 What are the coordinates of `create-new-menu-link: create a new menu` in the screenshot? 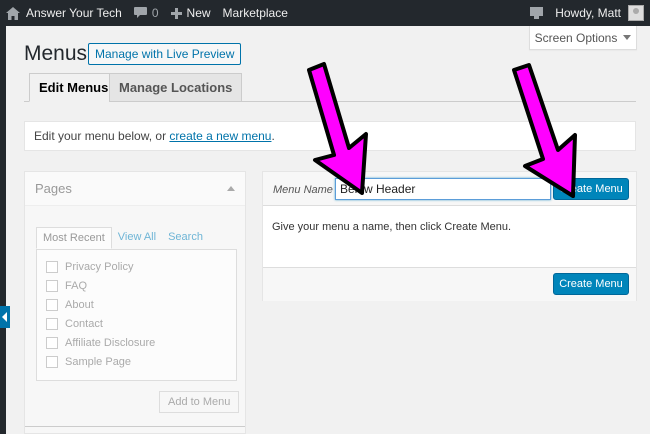 It's located at (220, 136).